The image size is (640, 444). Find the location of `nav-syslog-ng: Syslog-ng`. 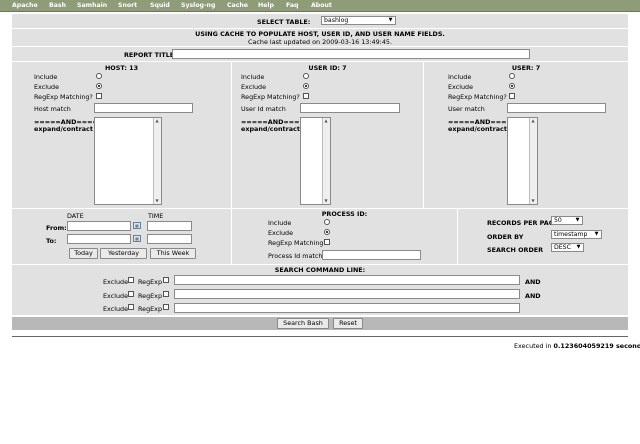

nav-syslog-ng: Syslog-ng is located at coordinates (198, 5).